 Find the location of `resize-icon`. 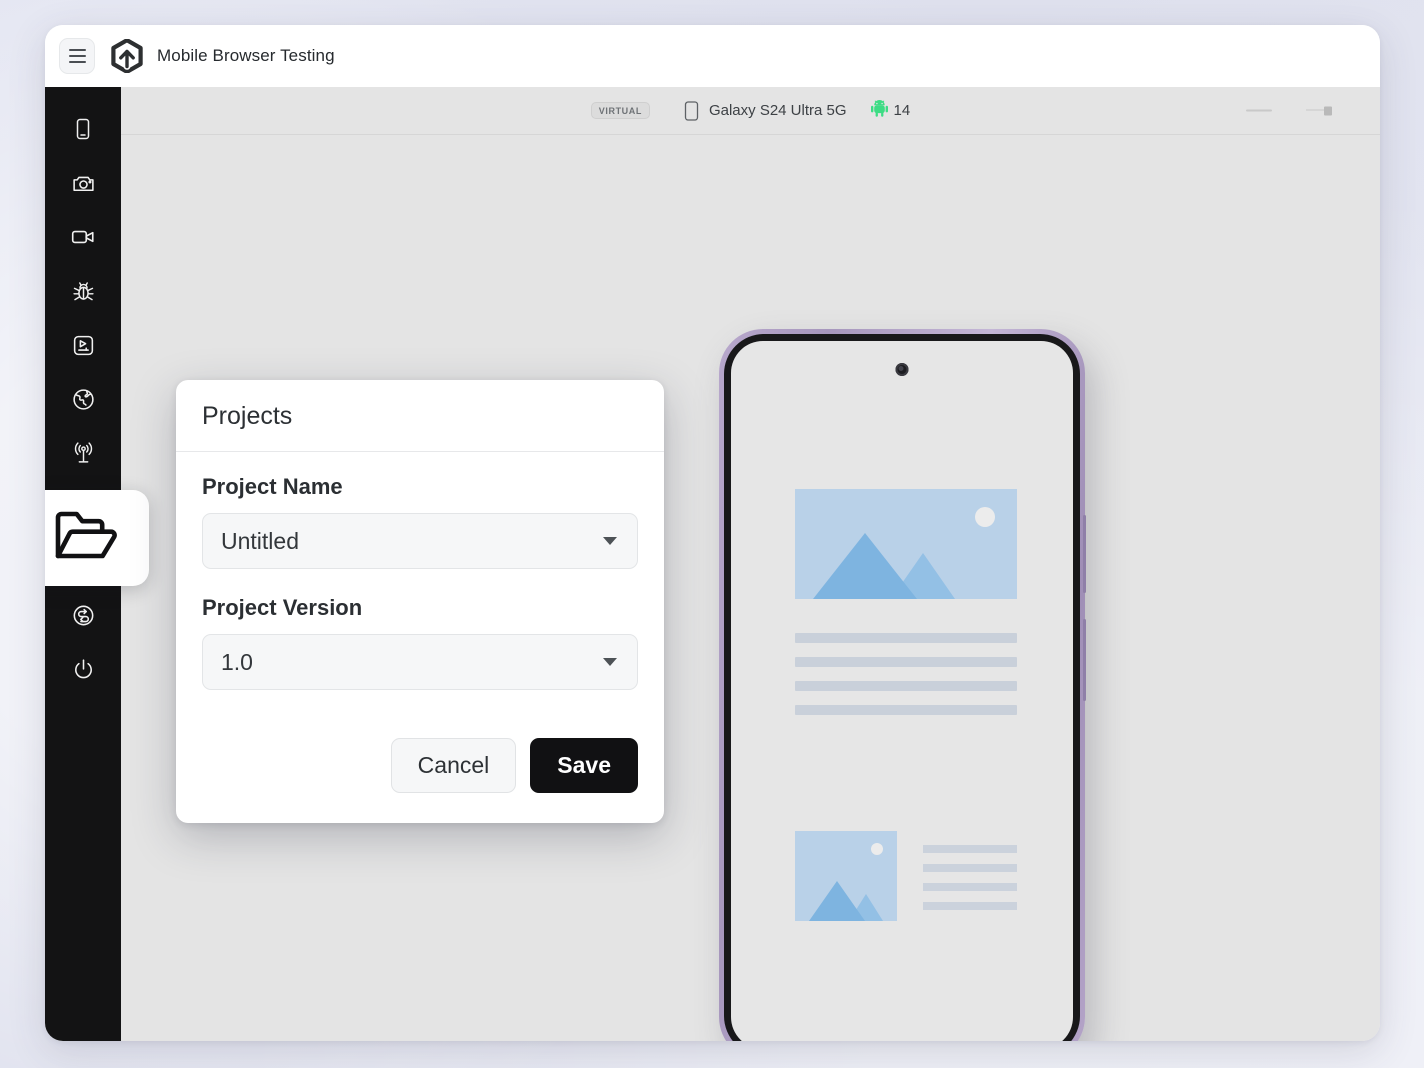

resize-icon is located at coordinates (1319, 110).